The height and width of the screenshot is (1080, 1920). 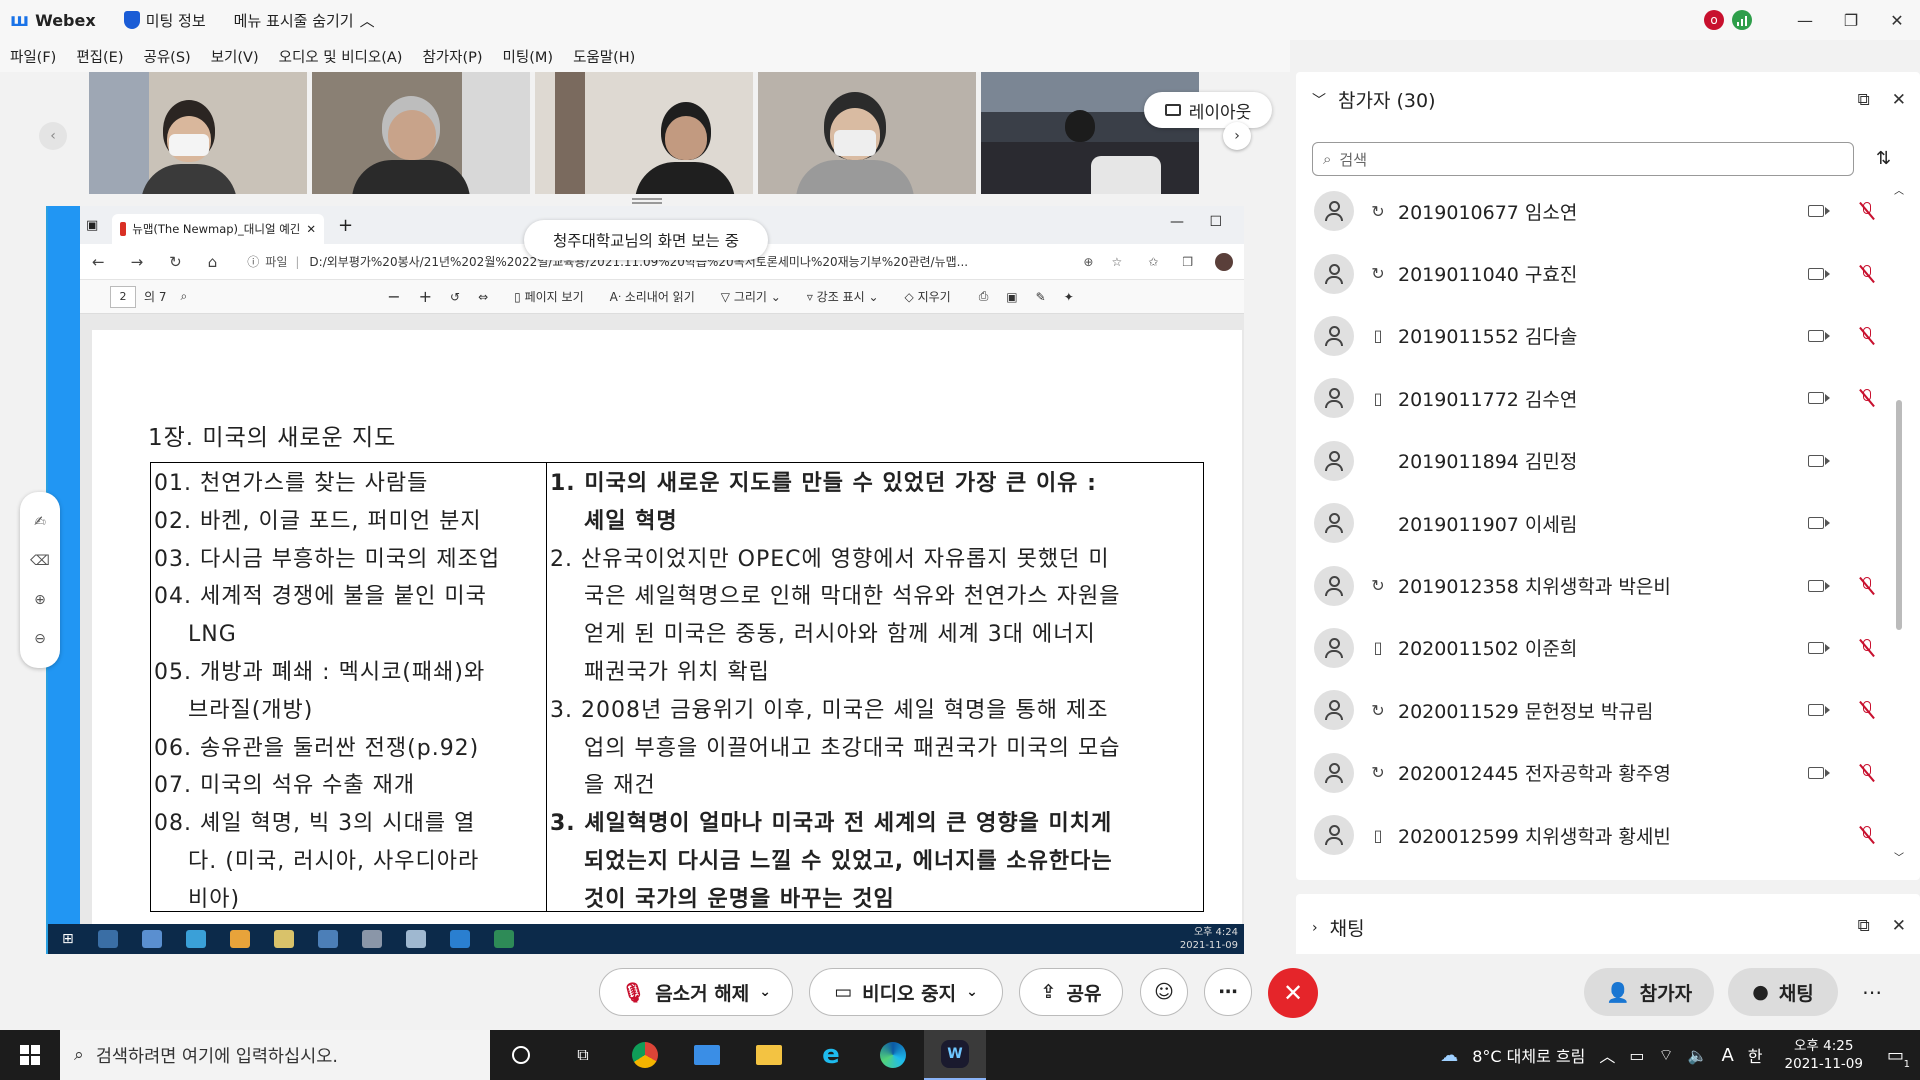 What do you see at coordinates (92, 225) in the screenshot?
I see `tab-actions-icon: ▣` at bounding box center [92, 225].